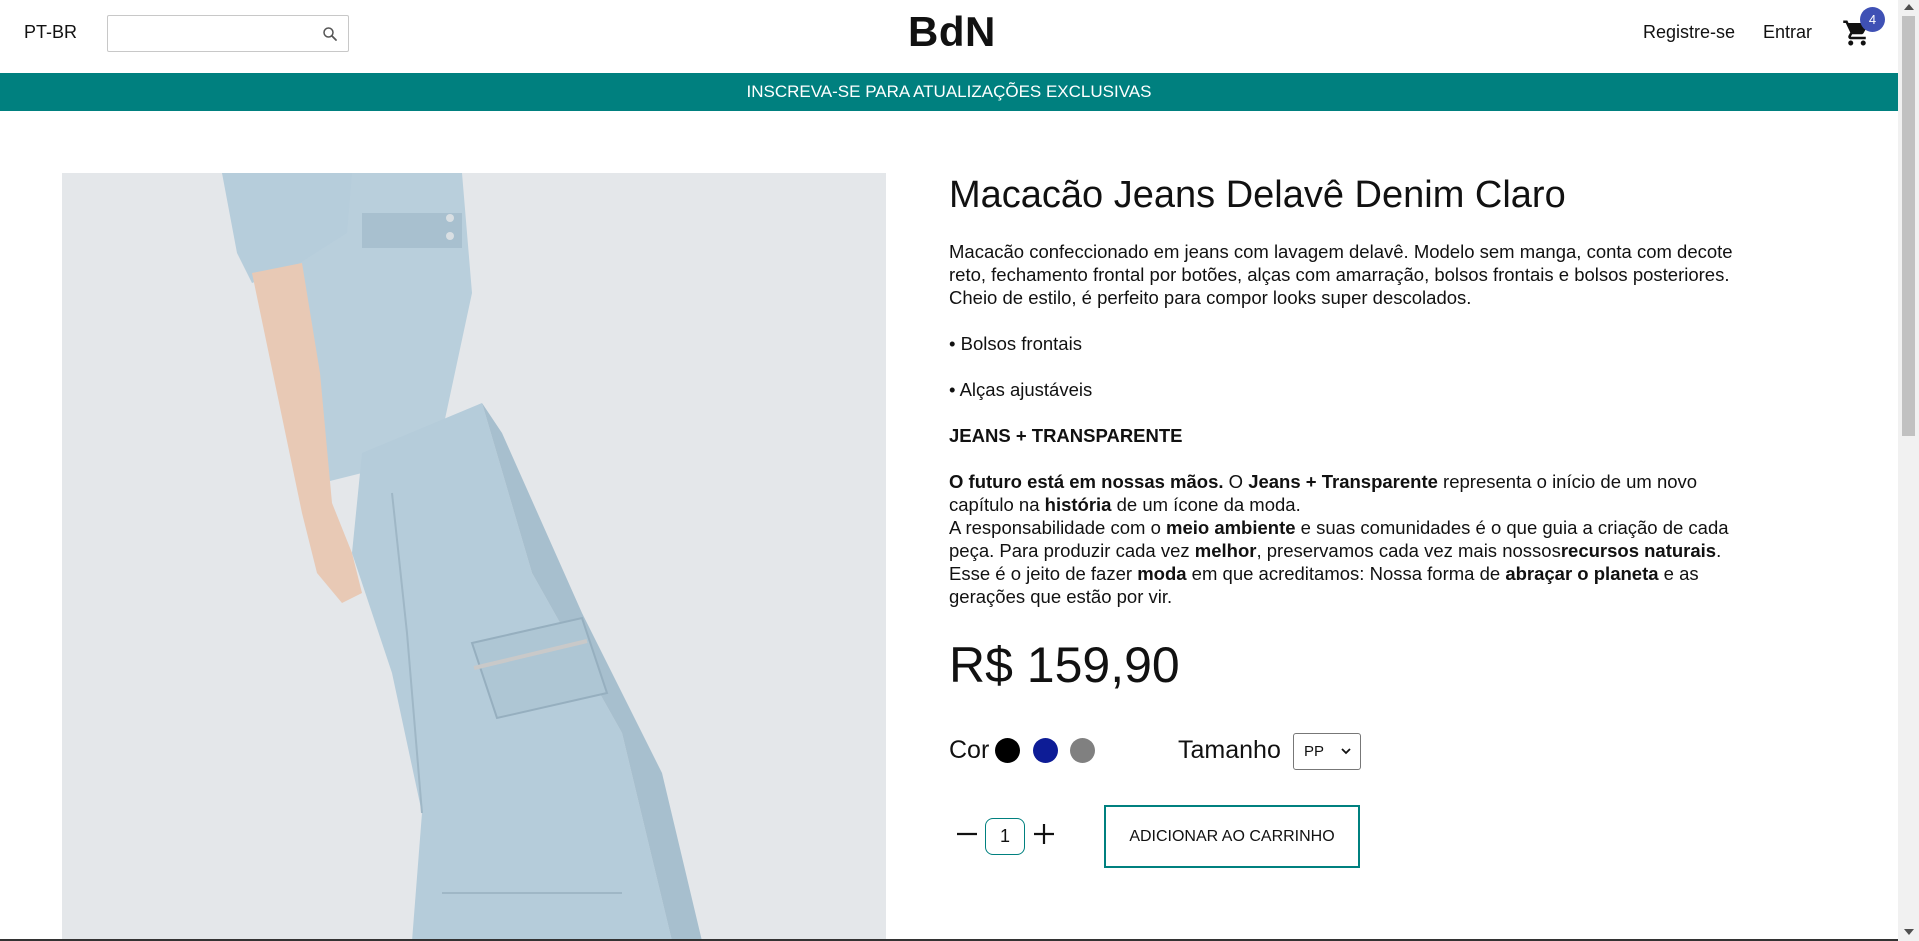  I want to click on text: , preservamos cada vez mais nossos, so click(1408, 550).